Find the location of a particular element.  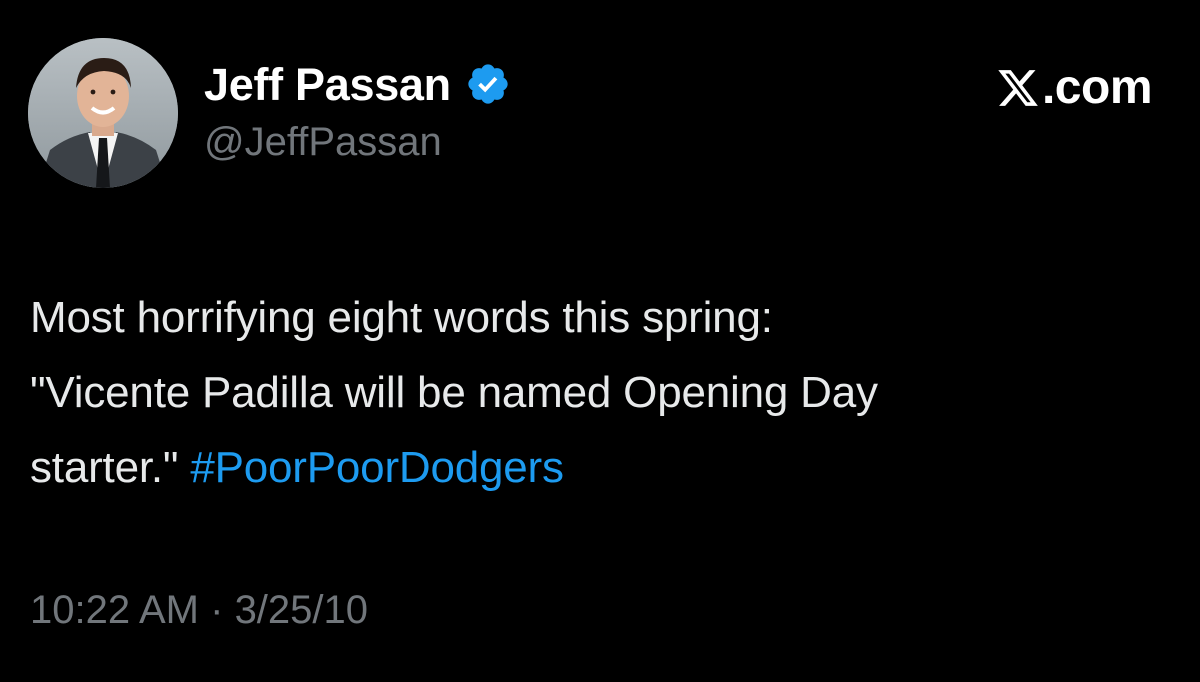

brand-domain-text: .com is located at coordinates (1097, 87).